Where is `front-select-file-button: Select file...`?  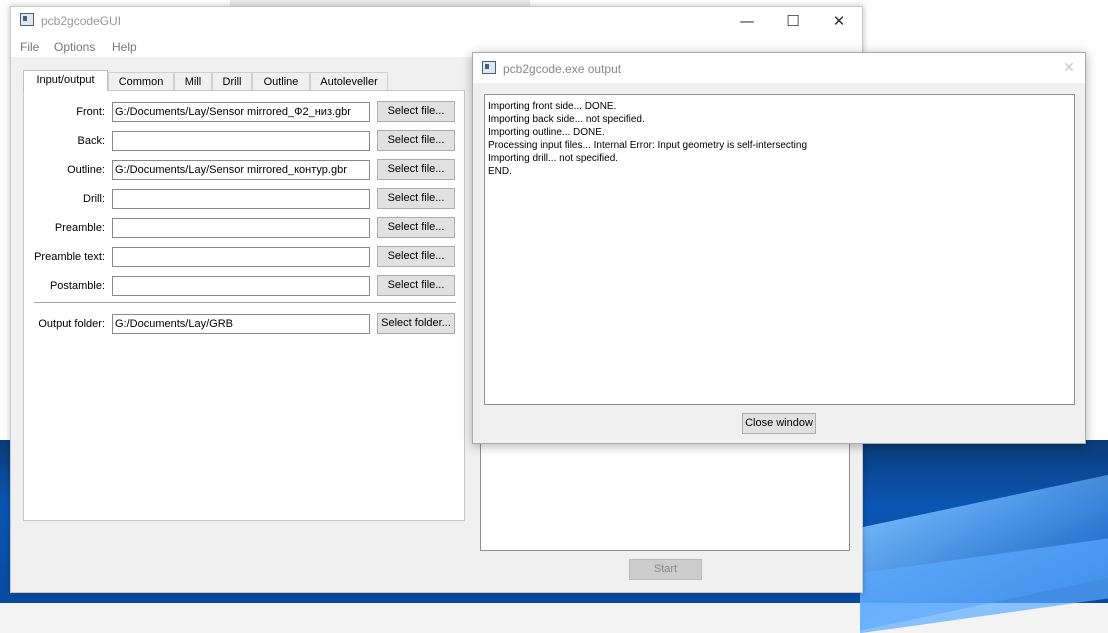 front-select-file-button: Select file... is located at coordinates (416, 111).